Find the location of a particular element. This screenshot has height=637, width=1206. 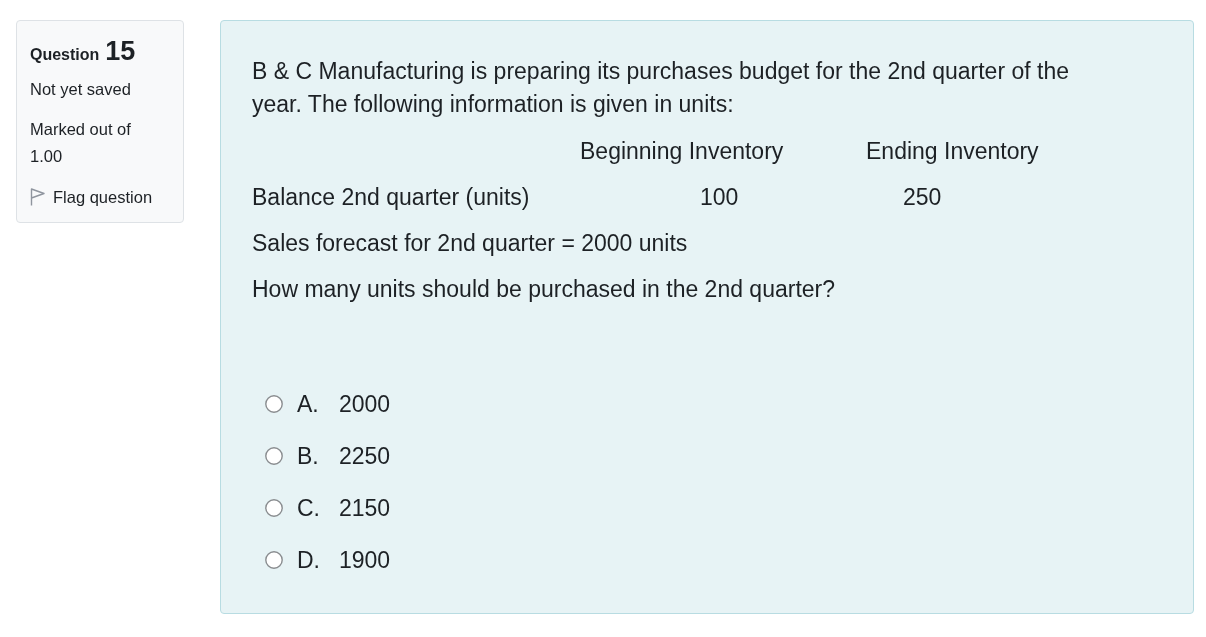

option-letter: C. is located at coordinates (309, 508).